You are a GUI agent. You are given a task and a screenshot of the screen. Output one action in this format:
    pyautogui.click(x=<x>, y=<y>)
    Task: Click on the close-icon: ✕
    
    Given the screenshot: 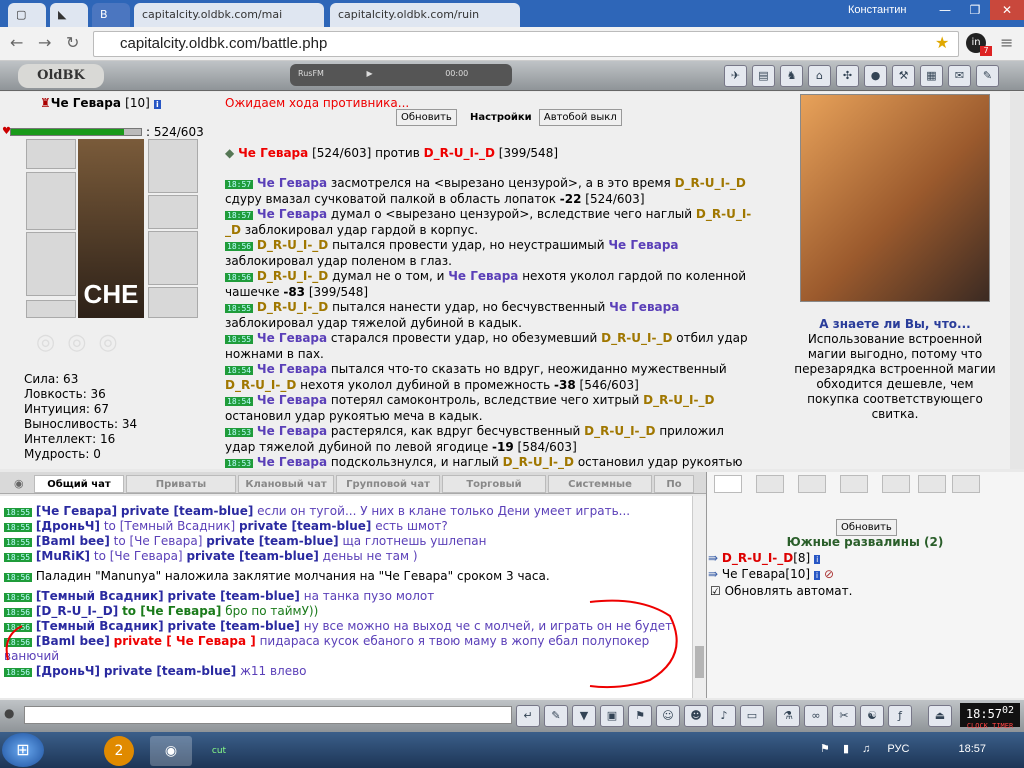 What is the action you would take?
    pyautogui.click(x=1007, y=10)
    